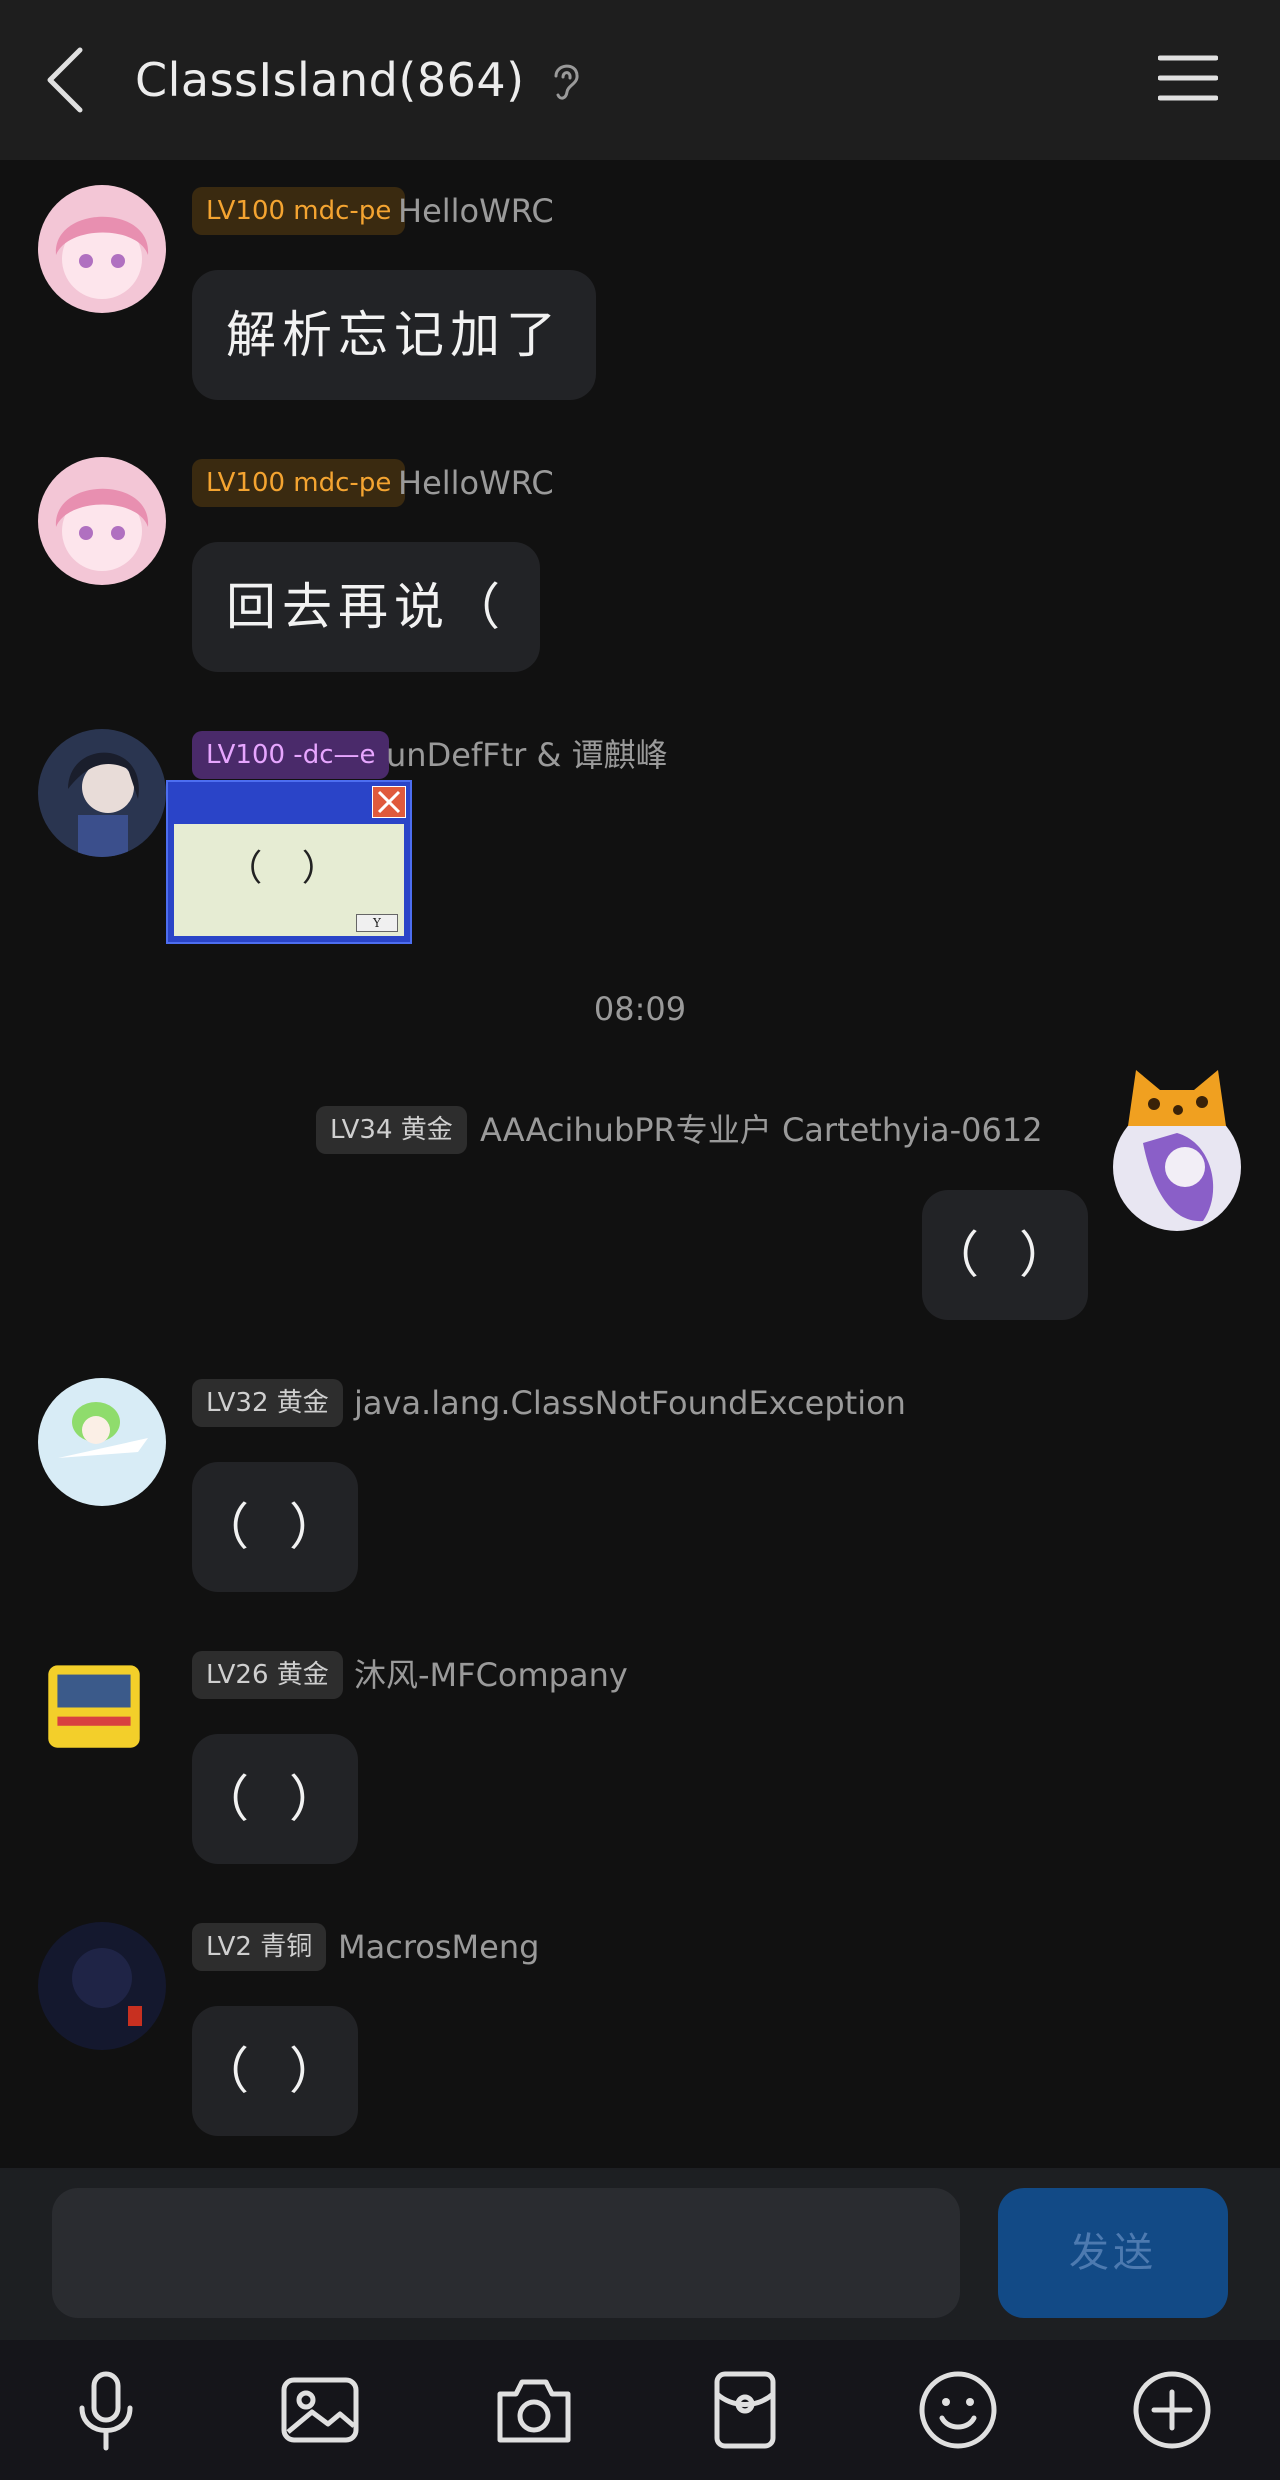 Image resolution: width=1280 pixels, height=2480 pixels. I want to click on sender-name: 沐风-MFCompany, so click(491, 1675).